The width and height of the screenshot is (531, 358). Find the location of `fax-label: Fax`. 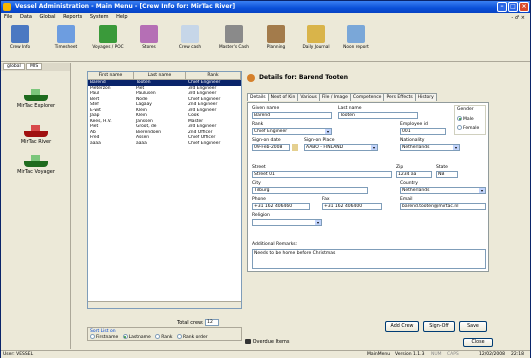

fax-label: Fax is located at coordinates (326, 199).